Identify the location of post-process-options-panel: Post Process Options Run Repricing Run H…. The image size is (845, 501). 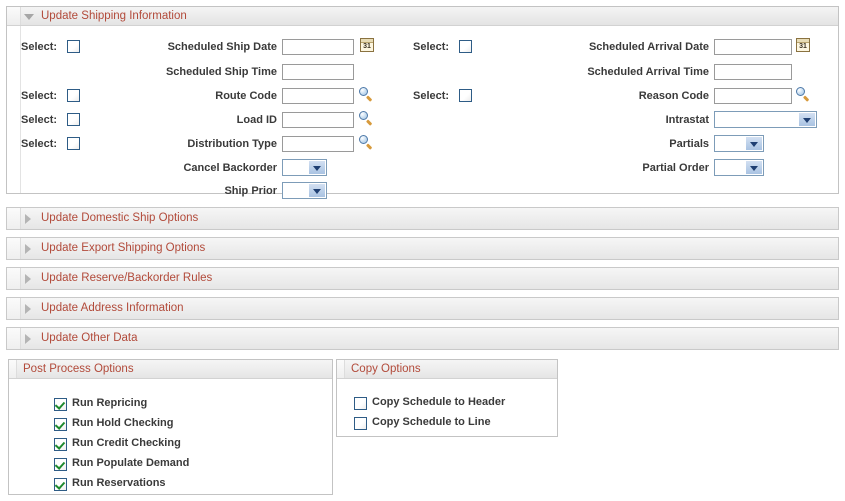
(170, 427).